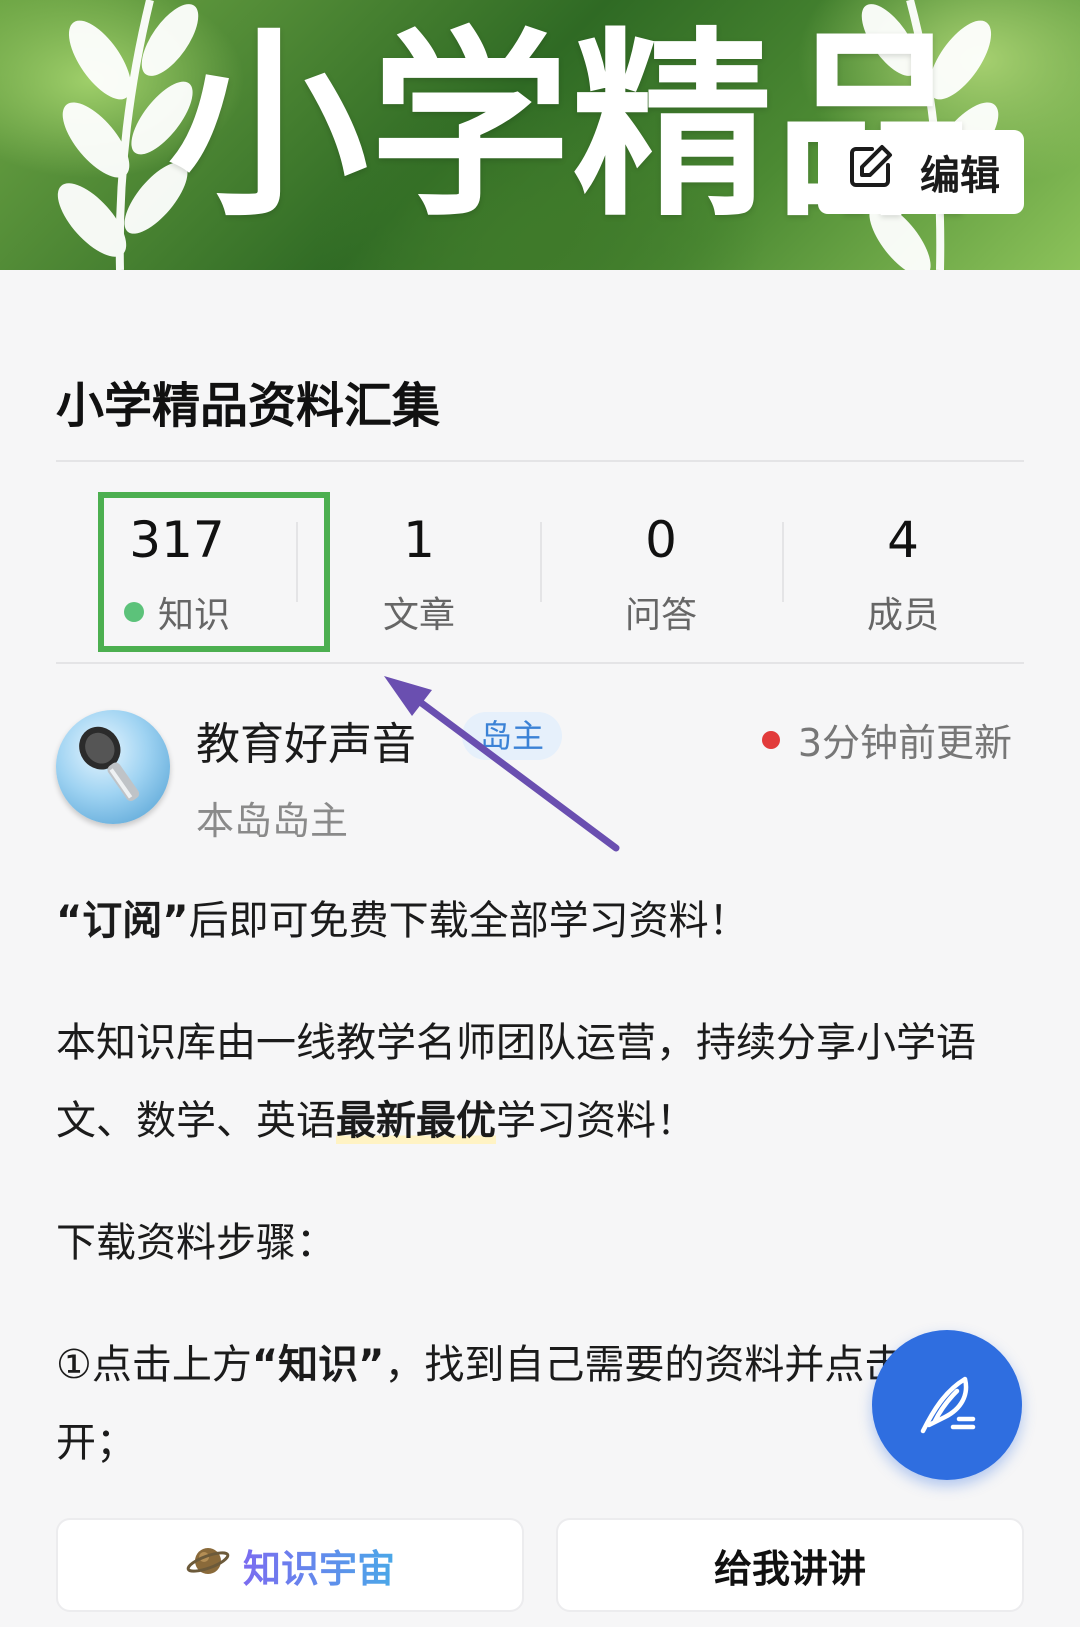  I want to click on group-title: 小学精品资料汇集, so click(248, 406).